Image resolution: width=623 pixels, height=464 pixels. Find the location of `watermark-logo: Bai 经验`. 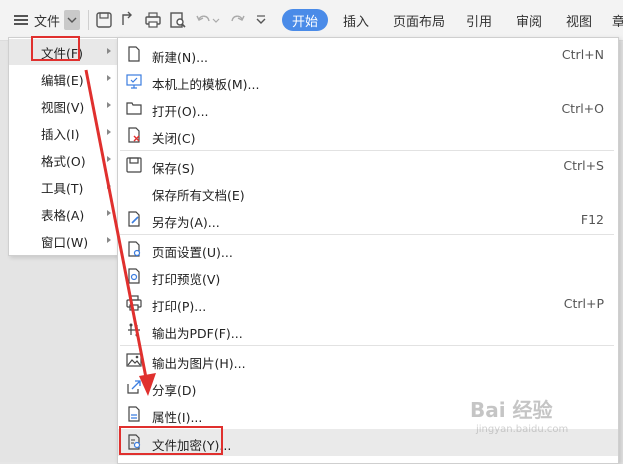

watermark-logo: Bai 经验 is located at coordinates (511, 410).